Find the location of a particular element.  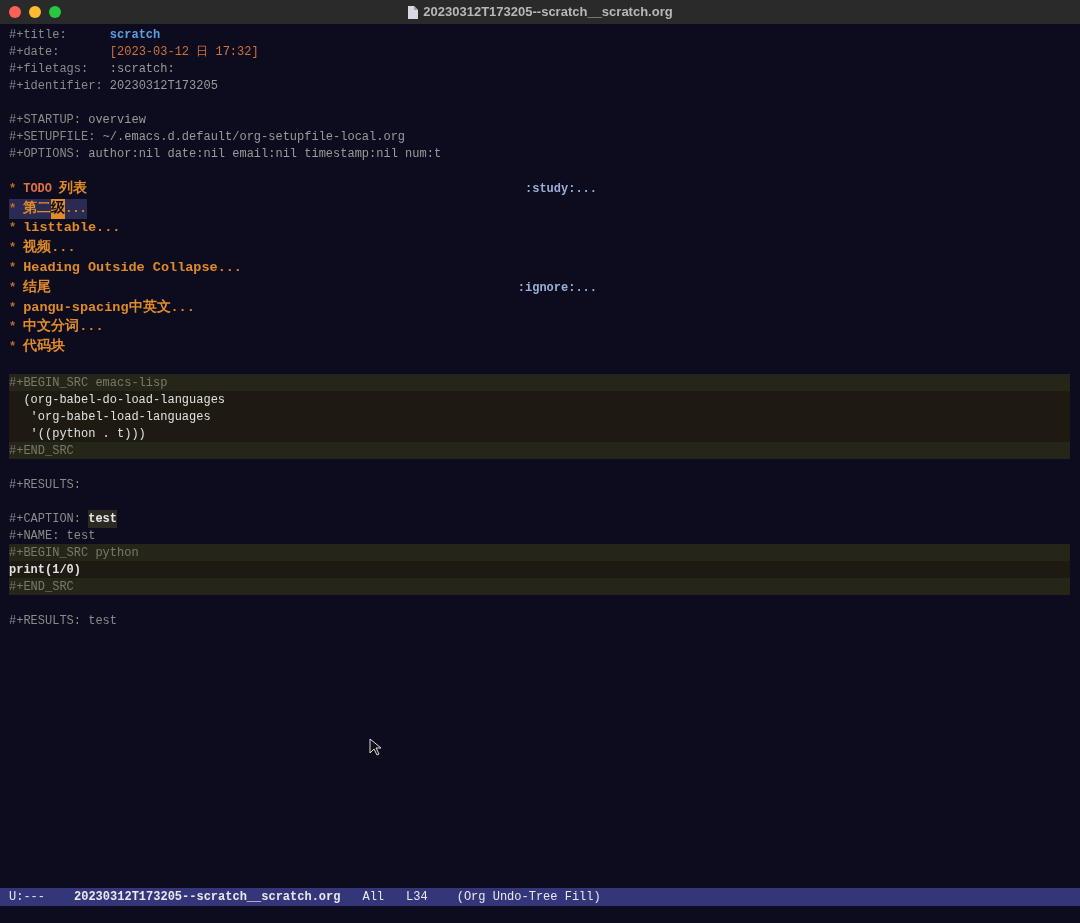

src-block-delimiter: #+BEGIN_SRC emacs-lisp is located at coordinates (539, 383).